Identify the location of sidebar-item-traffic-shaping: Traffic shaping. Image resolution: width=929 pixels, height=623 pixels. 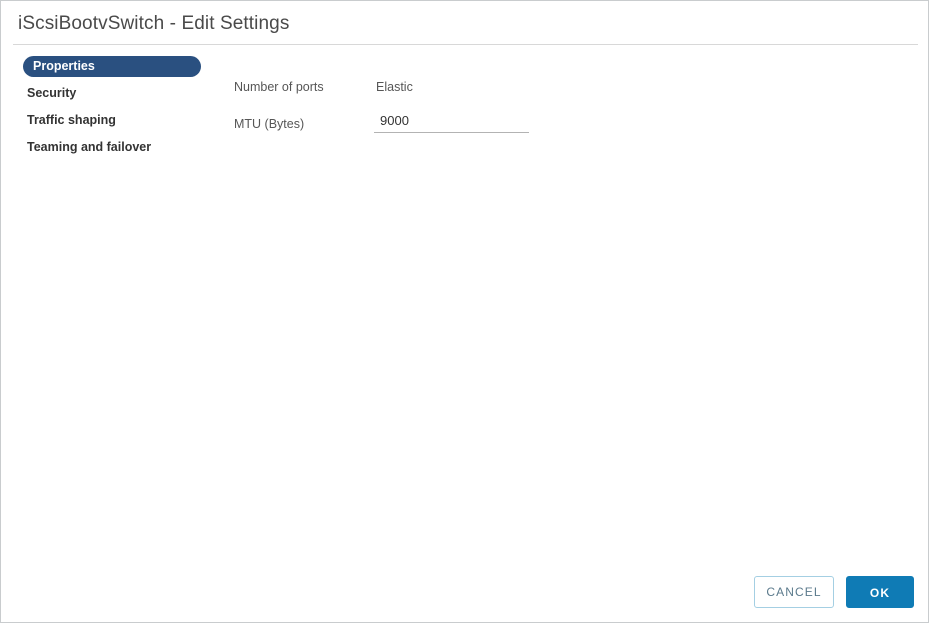
(123, 120).